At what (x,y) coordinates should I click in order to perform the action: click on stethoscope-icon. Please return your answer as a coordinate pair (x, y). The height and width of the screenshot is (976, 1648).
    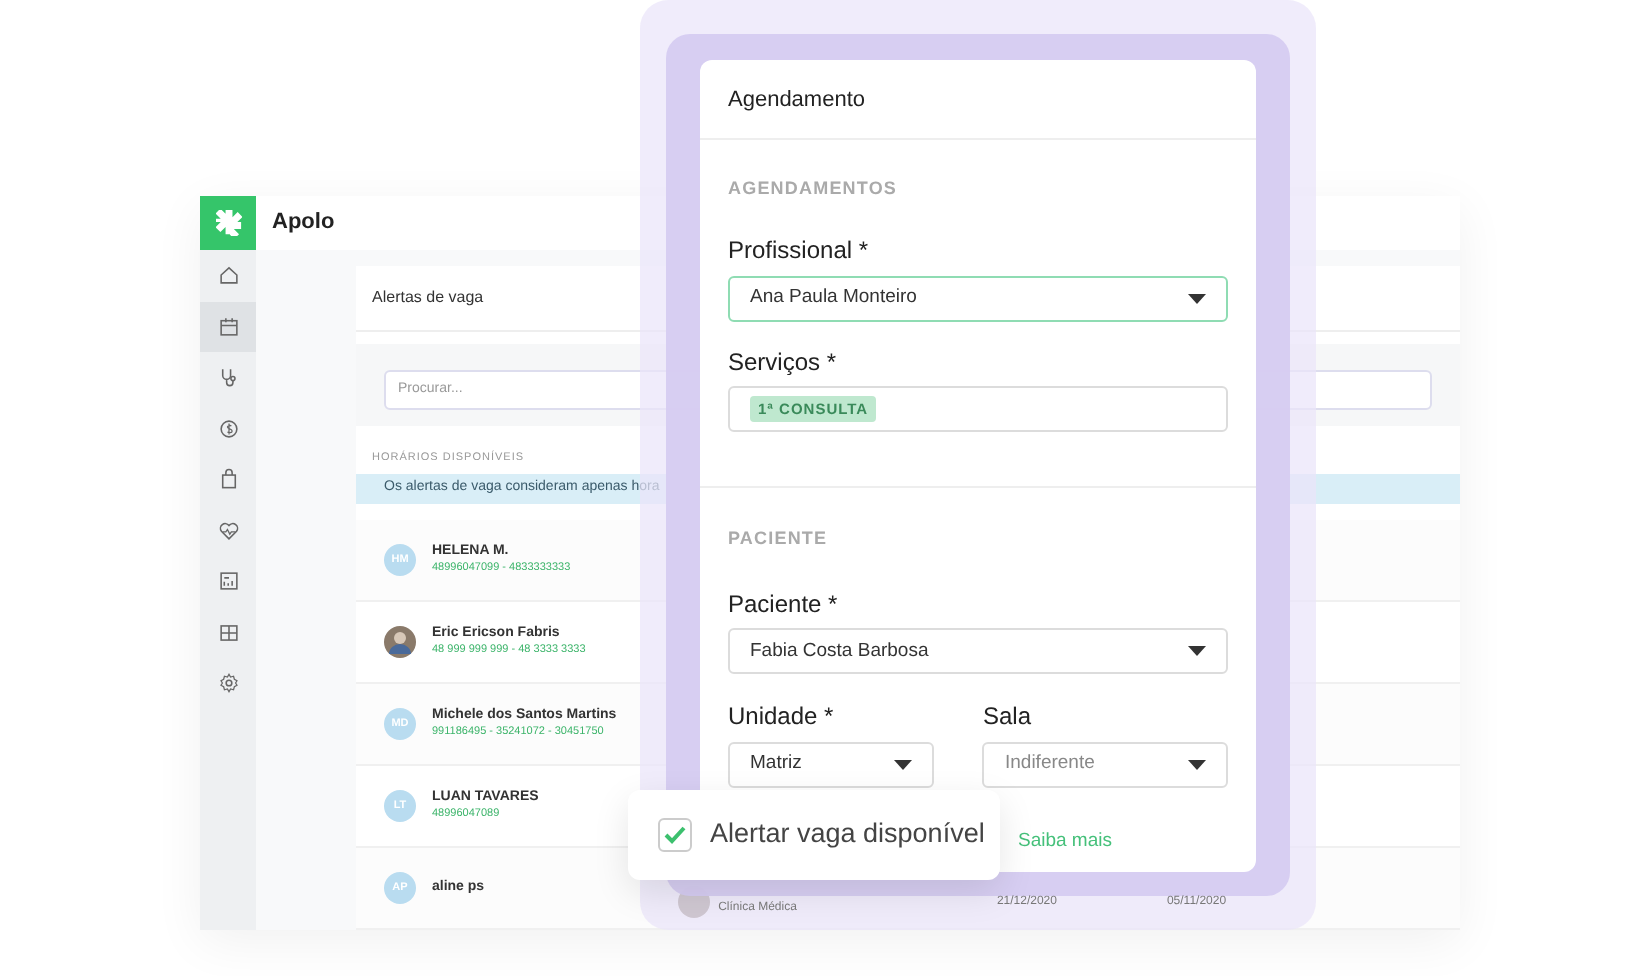
    Looking at the image, I should click on (228, 377).